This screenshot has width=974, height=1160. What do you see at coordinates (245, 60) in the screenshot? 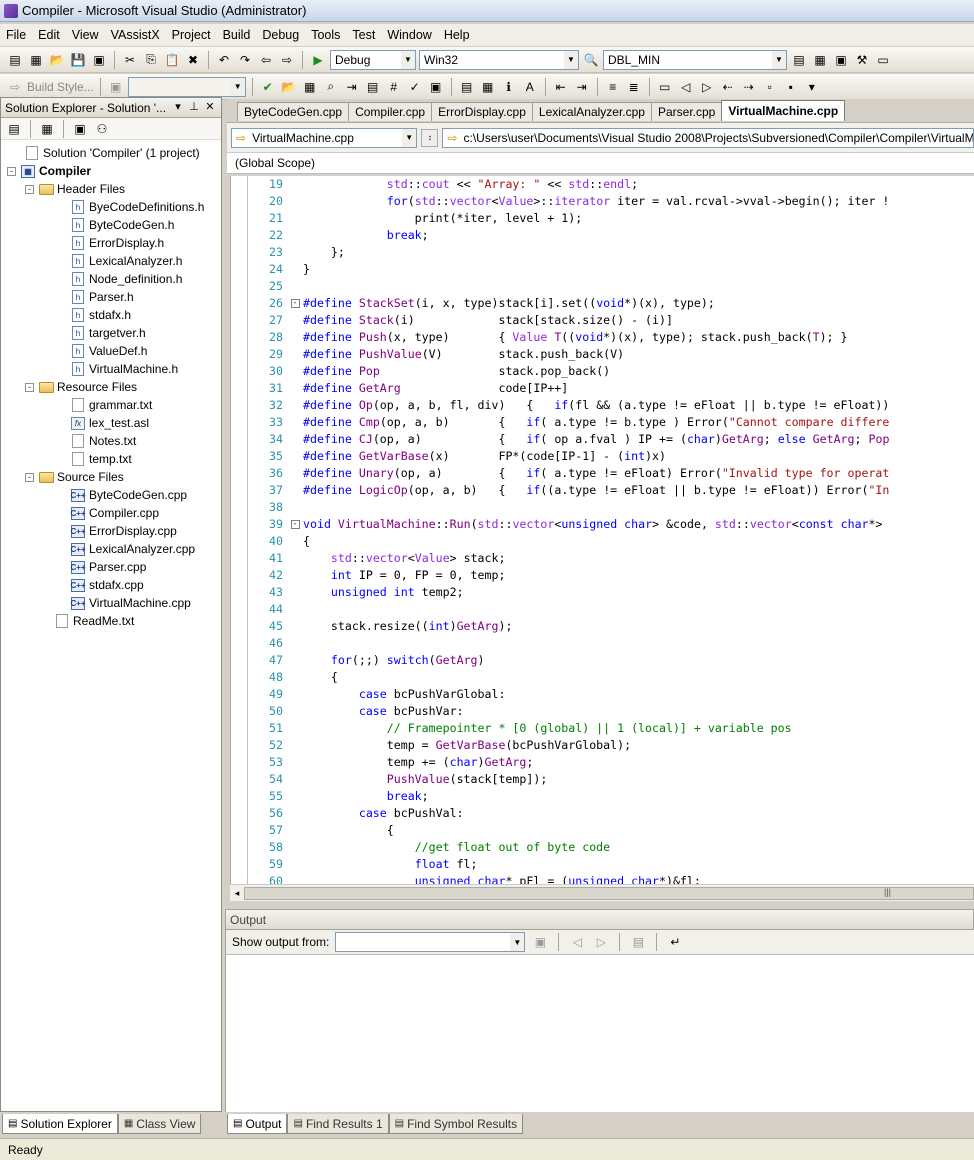
I see `redo-icon: ↷` at bounding box center [245, 60].